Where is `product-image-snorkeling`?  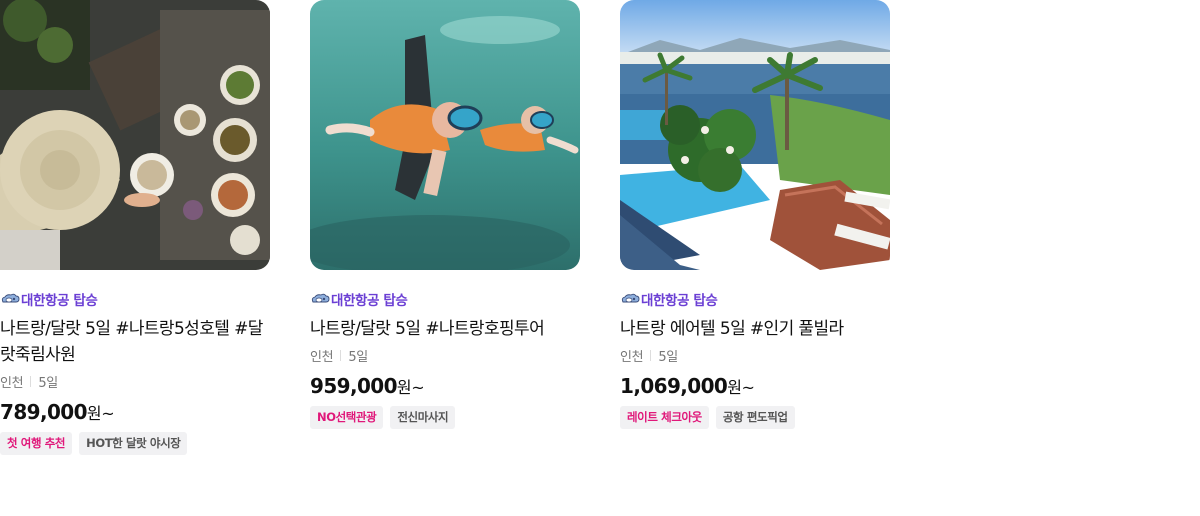 product-image-snorkeling is located at coordinates (445, 135).